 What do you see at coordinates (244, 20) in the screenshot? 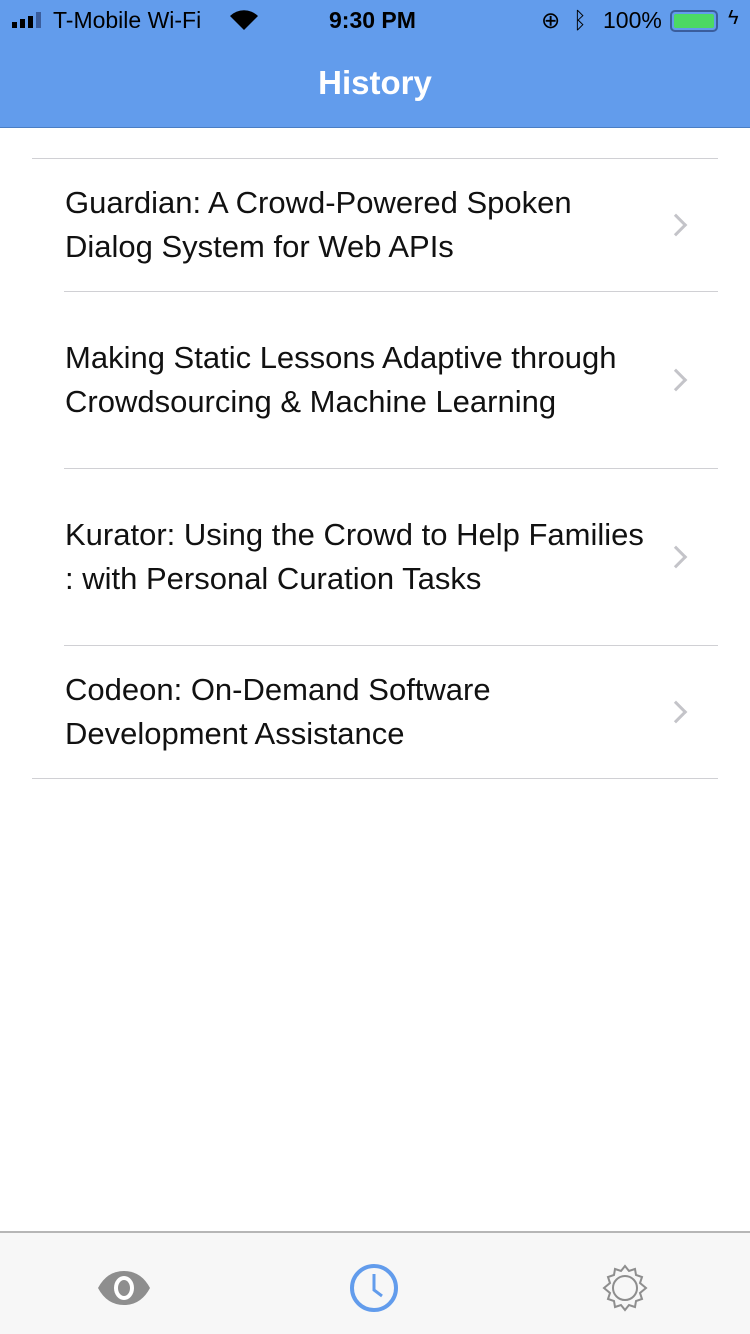
I see `wifi-icon` at bounding box center [244, 20].